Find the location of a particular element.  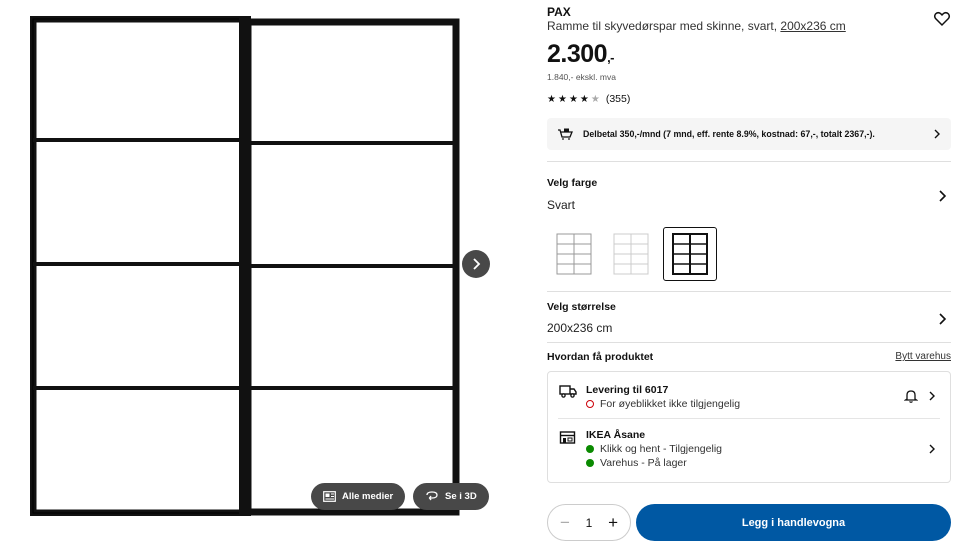

delivery-status: For øyeblikket ikke tilgjengelig is located at coordinates (663, 404).